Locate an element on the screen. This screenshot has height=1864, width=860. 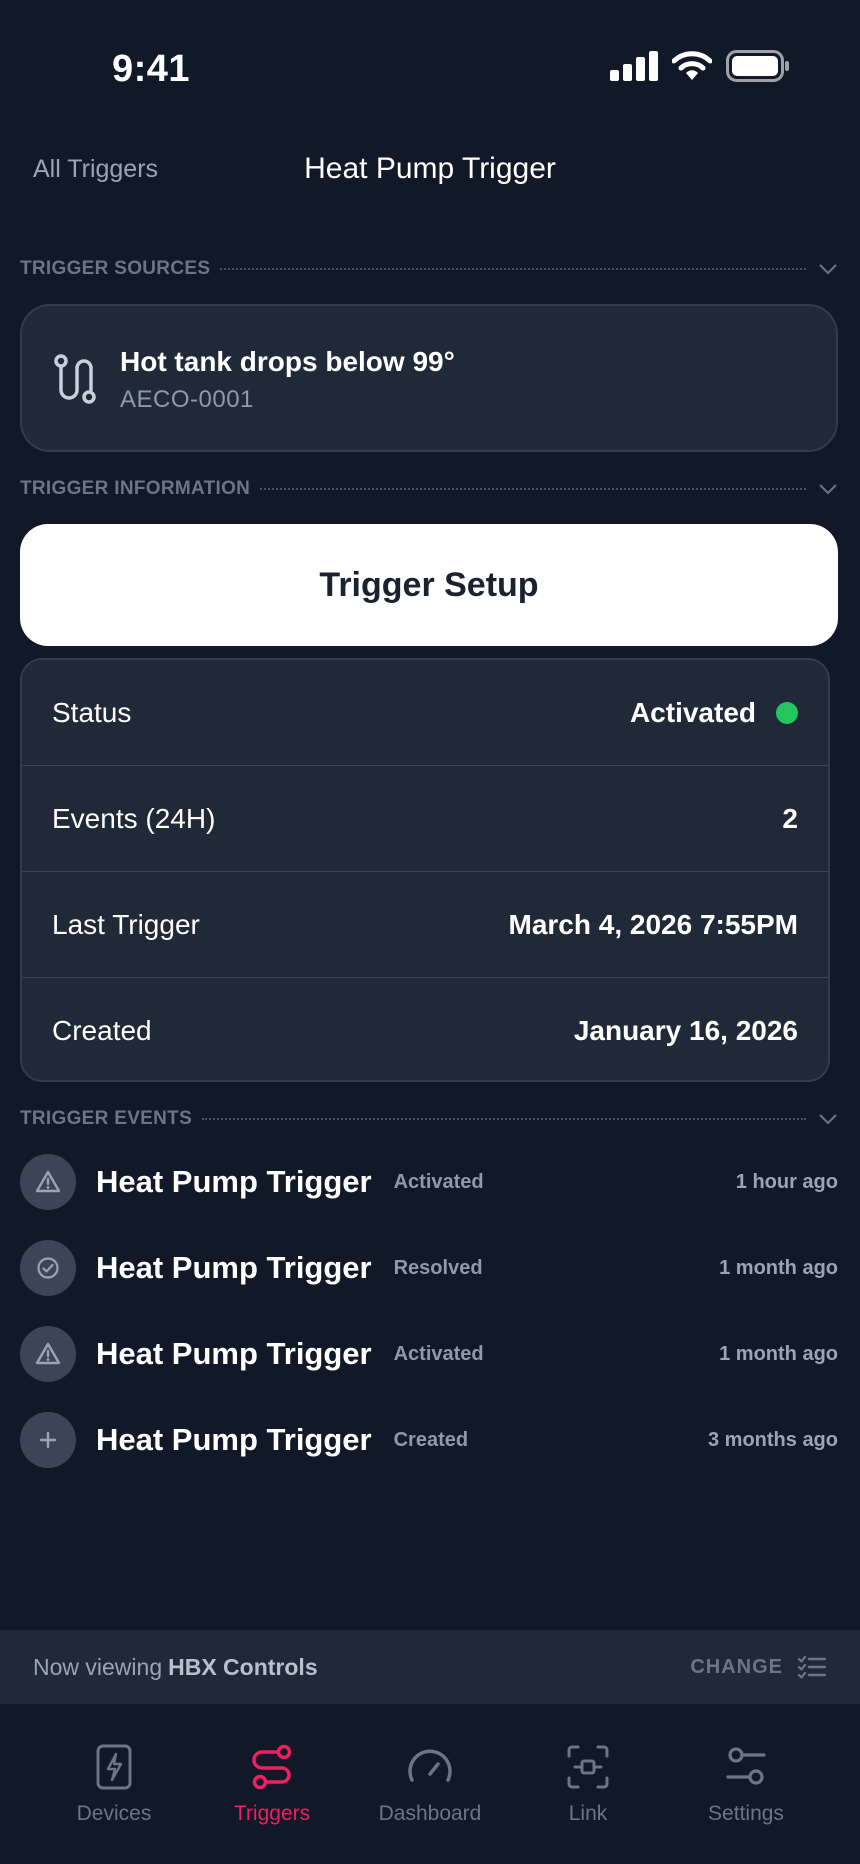
tab-devices: Devices is located at coordinates (114, 1785).